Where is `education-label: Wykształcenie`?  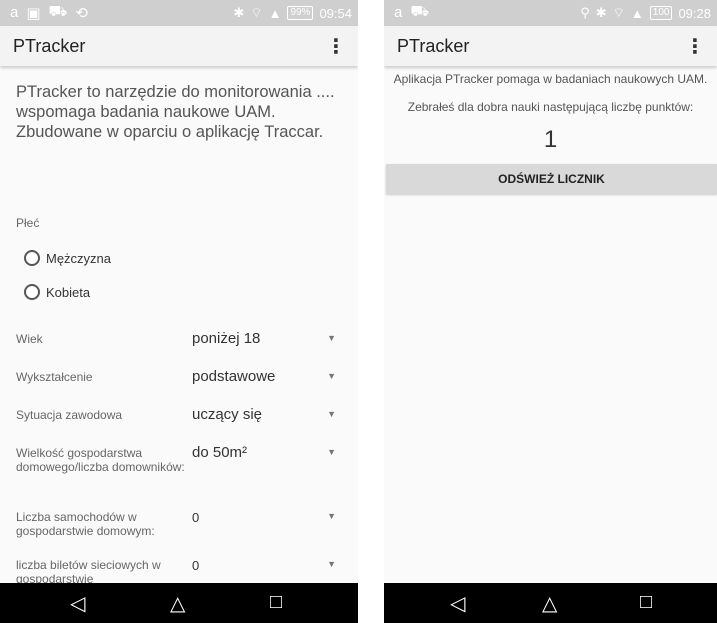 education-label: Wykształcenie is located at coordinates (54, 377).